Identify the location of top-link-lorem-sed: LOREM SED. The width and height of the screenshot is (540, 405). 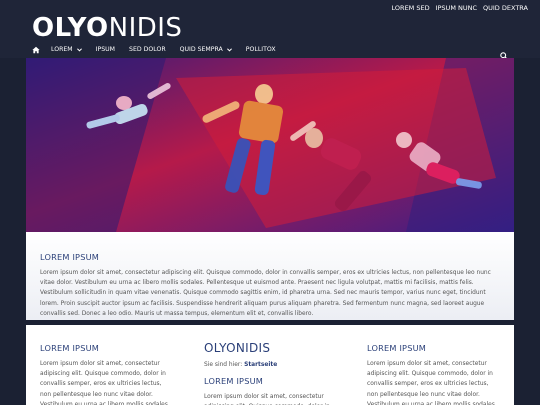
(411, 8).